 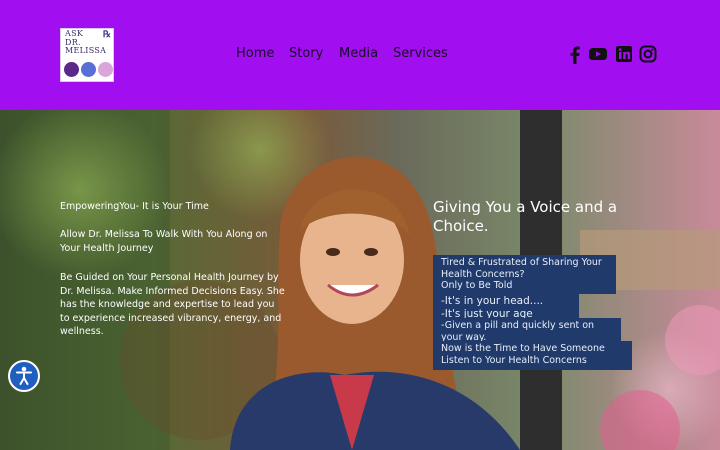 I want to click on logo-text-line2: DR. MELISSA, so click(x=86, y=46).